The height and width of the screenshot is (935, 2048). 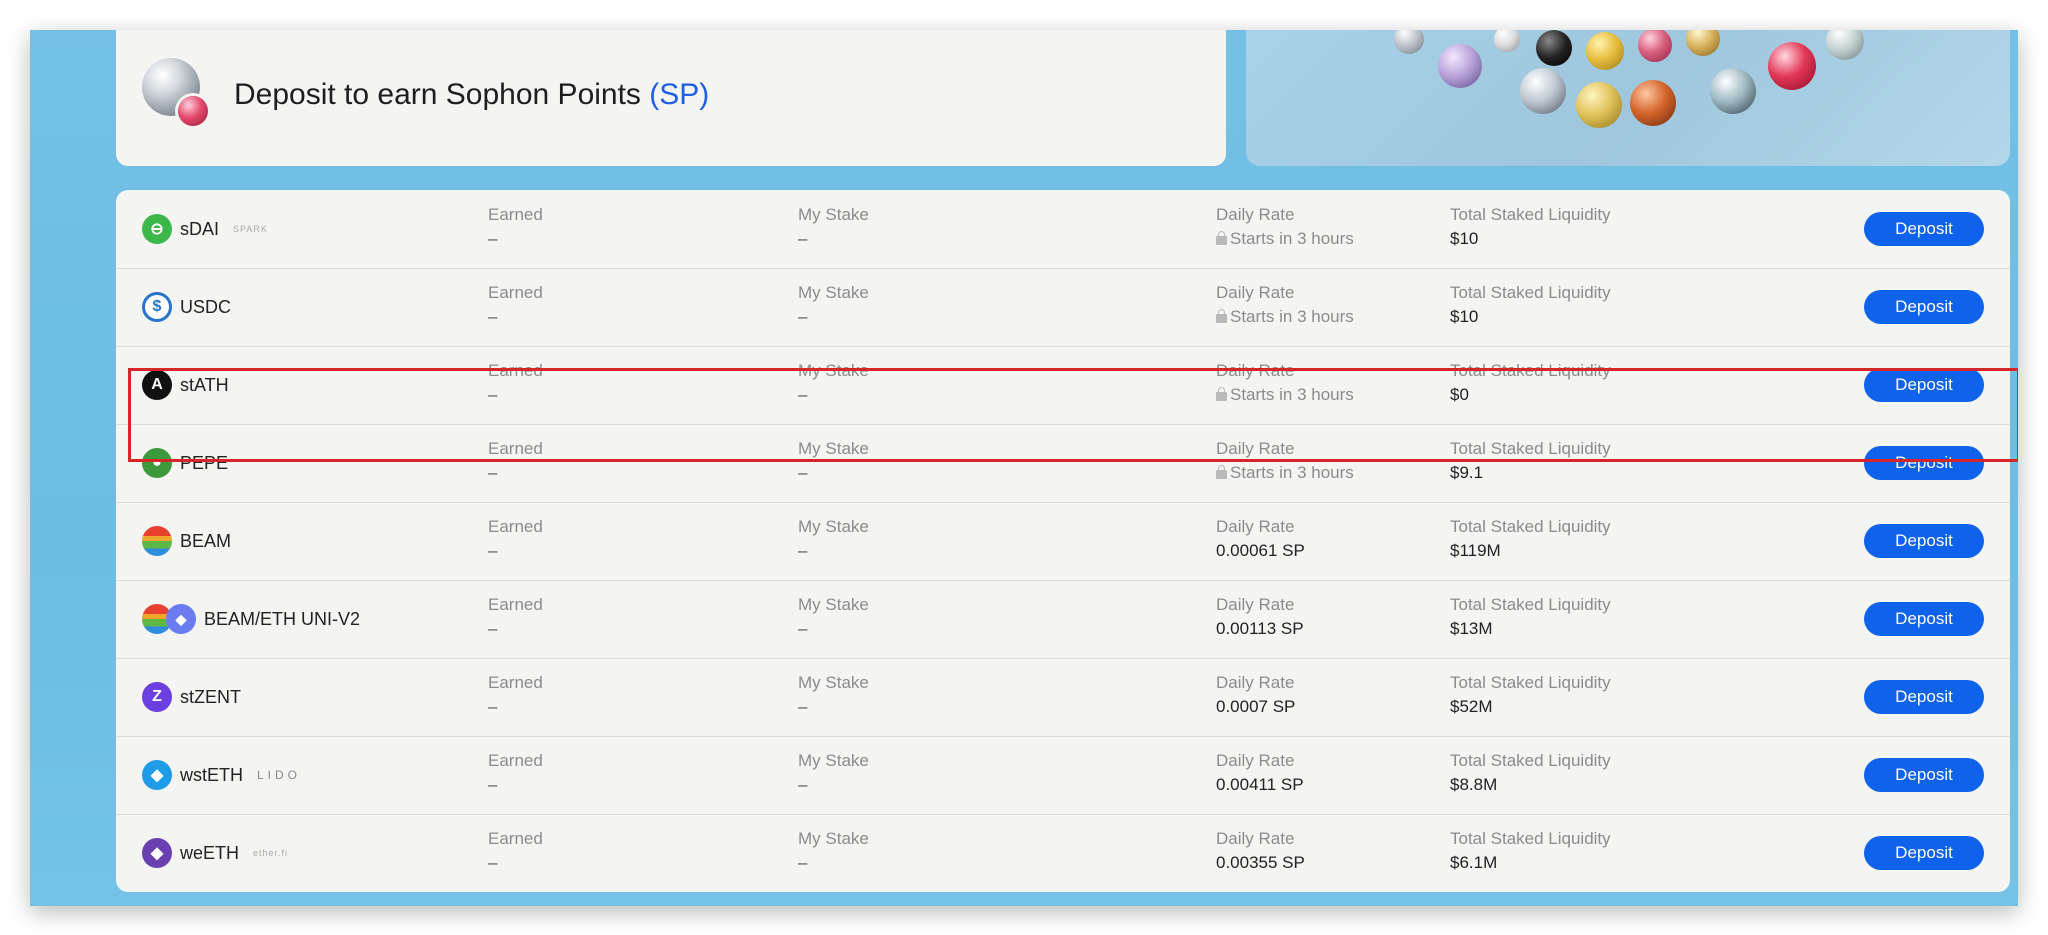 What do you see at coordinates (200, 228) in the screenshot?
I see `token-name: sDAI` at bounding box center [200, 228].